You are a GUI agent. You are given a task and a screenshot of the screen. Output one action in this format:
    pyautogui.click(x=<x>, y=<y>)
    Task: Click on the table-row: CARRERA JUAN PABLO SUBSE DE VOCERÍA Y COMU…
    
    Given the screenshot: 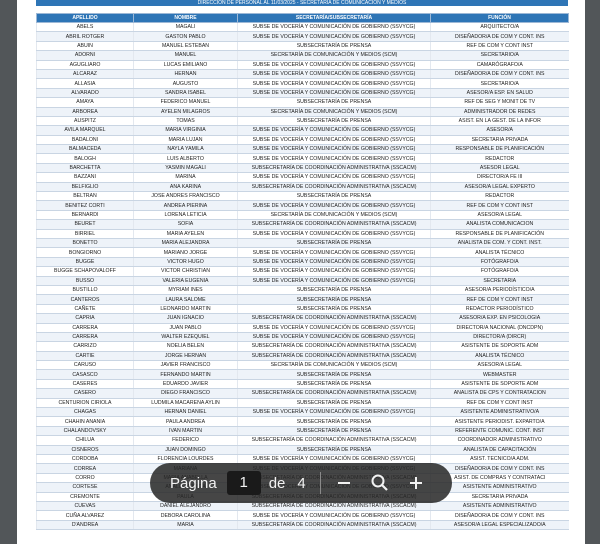 What is the action you would take?
    pyautogui.click(x=302, y=328)
    